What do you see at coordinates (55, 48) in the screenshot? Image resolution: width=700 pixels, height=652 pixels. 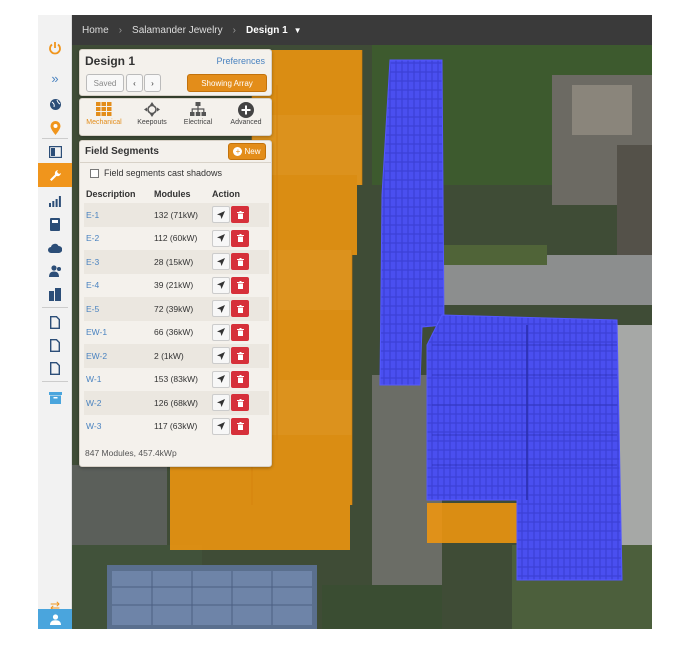 I see `power-icon` at bounding box center [55, 48].